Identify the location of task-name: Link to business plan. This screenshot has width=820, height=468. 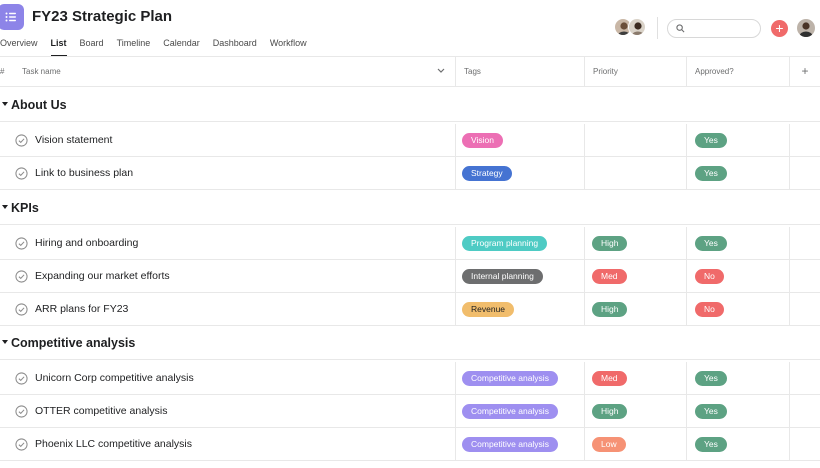
(84, 173).